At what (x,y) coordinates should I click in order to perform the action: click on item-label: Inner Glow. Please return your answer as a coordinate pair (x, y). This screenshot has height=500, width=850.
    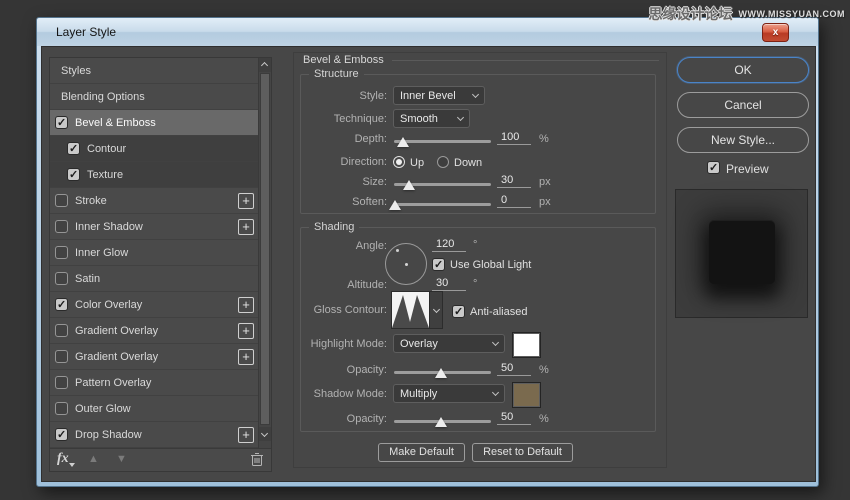
    Looking at the image, I should click on (102, 252).